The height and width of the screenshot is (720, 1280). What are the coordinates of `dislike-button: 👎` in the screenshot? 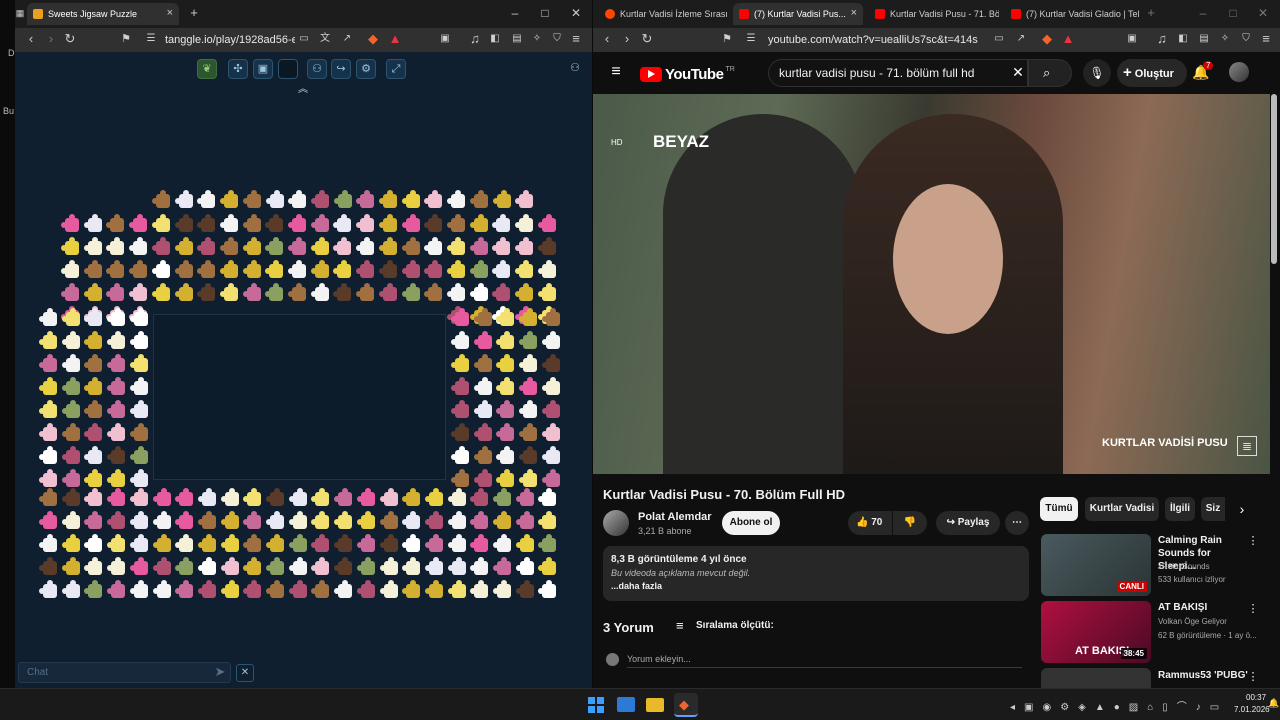 It's located at (910, 523).